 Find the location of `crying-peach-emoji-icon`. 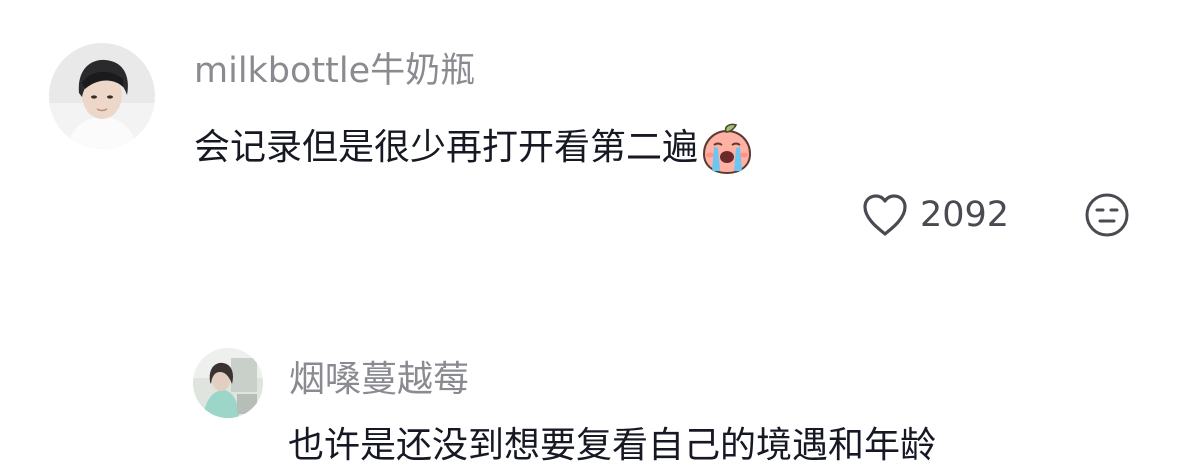

crying-peach-emoji-icon is located at coordinates (727, 148).